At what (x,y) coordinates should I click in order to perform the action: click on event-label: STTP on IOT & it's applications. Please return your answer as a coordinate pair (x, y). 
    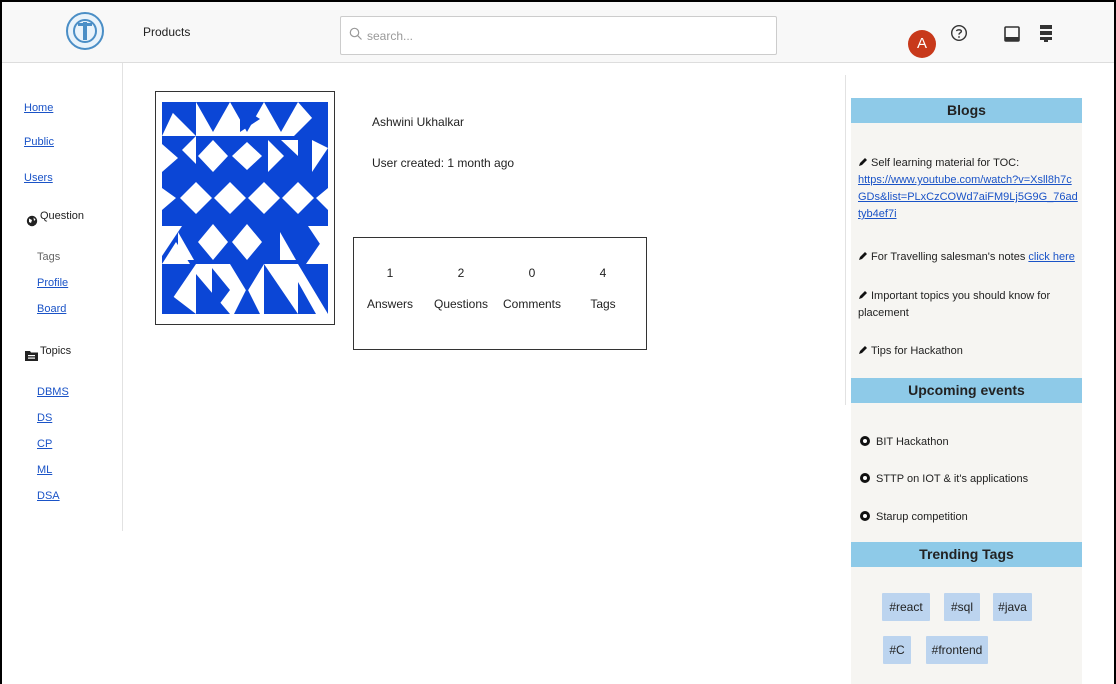
    Looking at the image, I should click on (952, 479).